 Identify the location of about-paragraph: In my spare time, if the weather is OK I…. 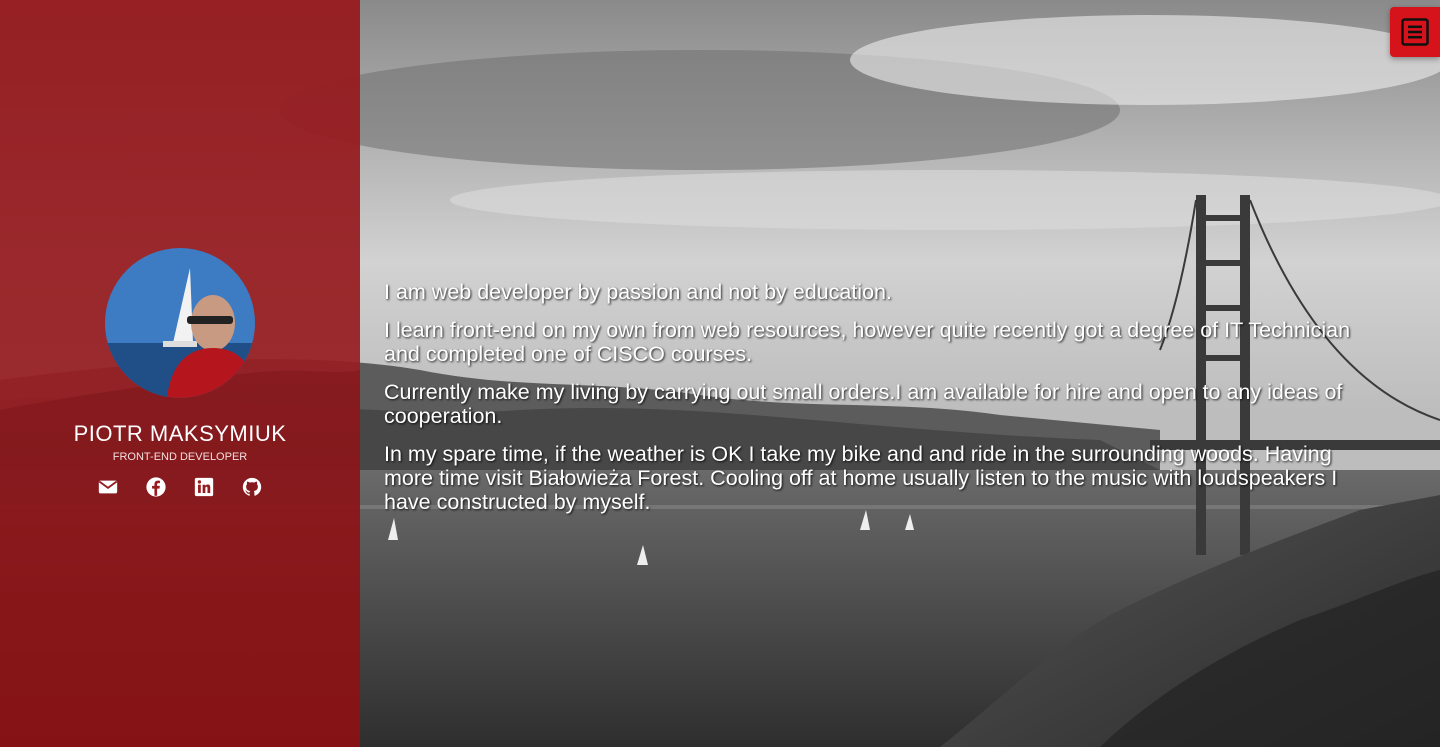
(861, 478).